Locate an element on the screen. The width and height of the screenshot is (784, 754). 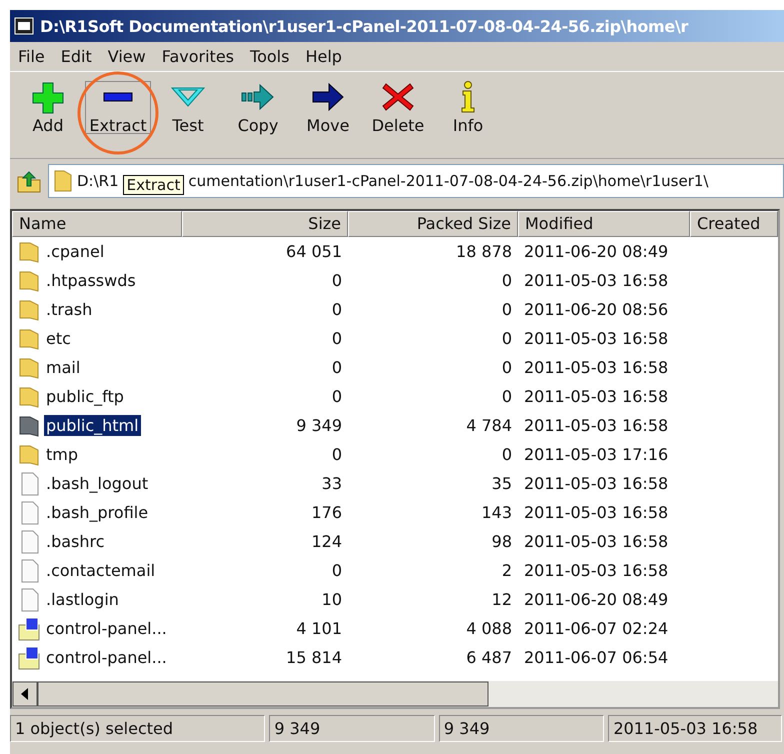
menu-item: View is located at coordinates (127, 56).